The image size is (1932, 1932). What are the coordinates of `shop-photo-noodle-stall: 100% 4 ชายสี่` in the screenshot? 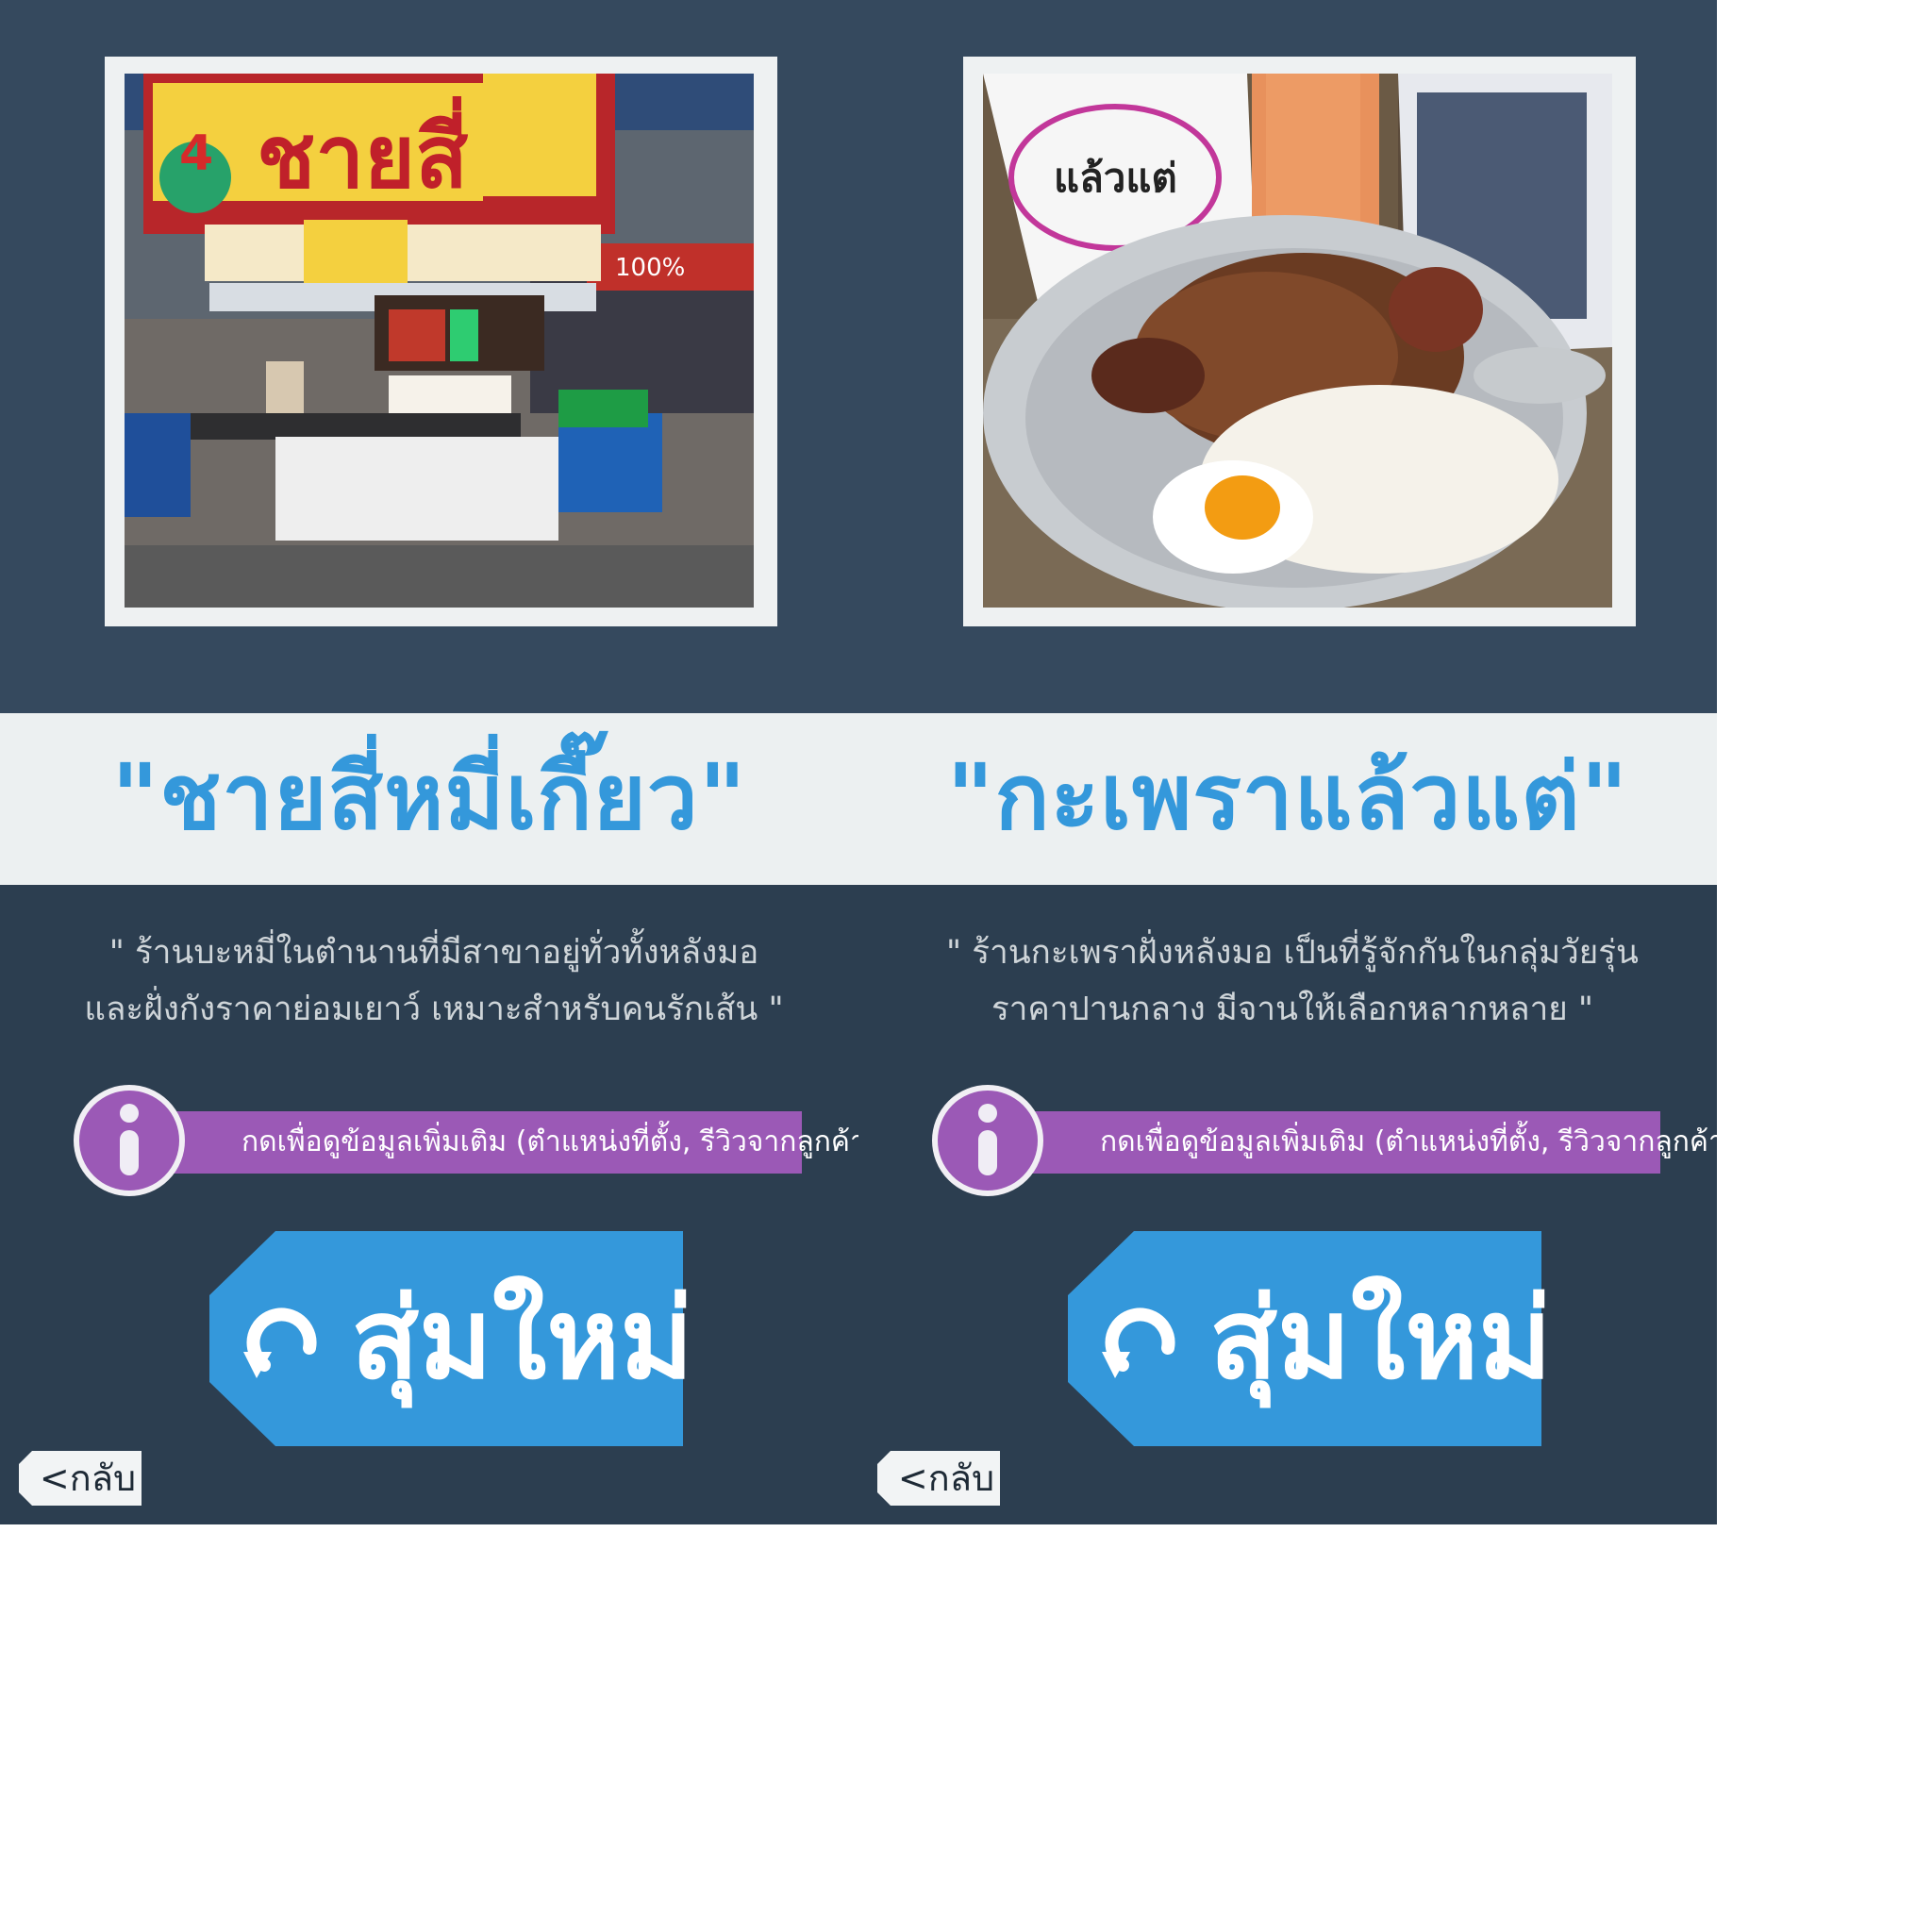 It's located at (440, 341).